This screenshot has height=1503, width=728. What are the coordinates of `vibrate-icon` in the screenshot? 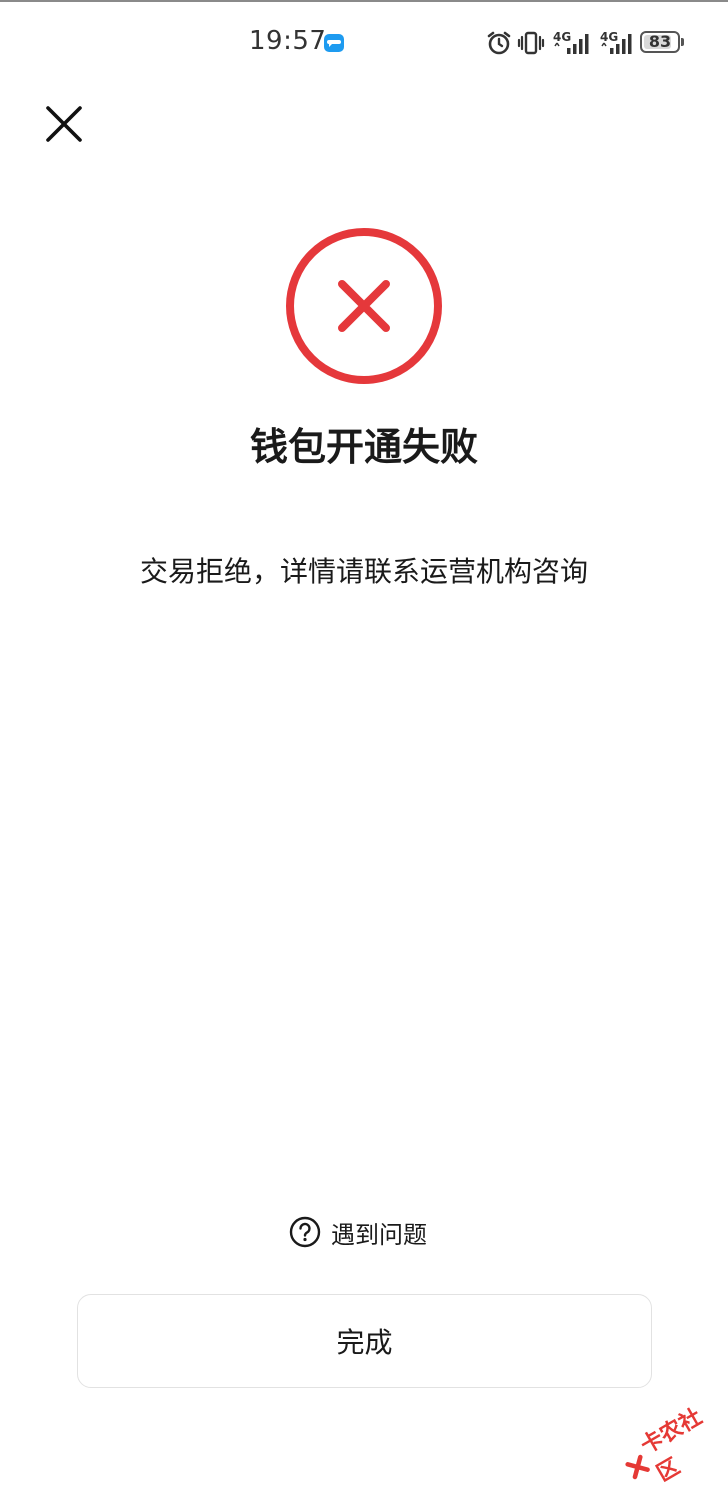 It's located at (531, 43).